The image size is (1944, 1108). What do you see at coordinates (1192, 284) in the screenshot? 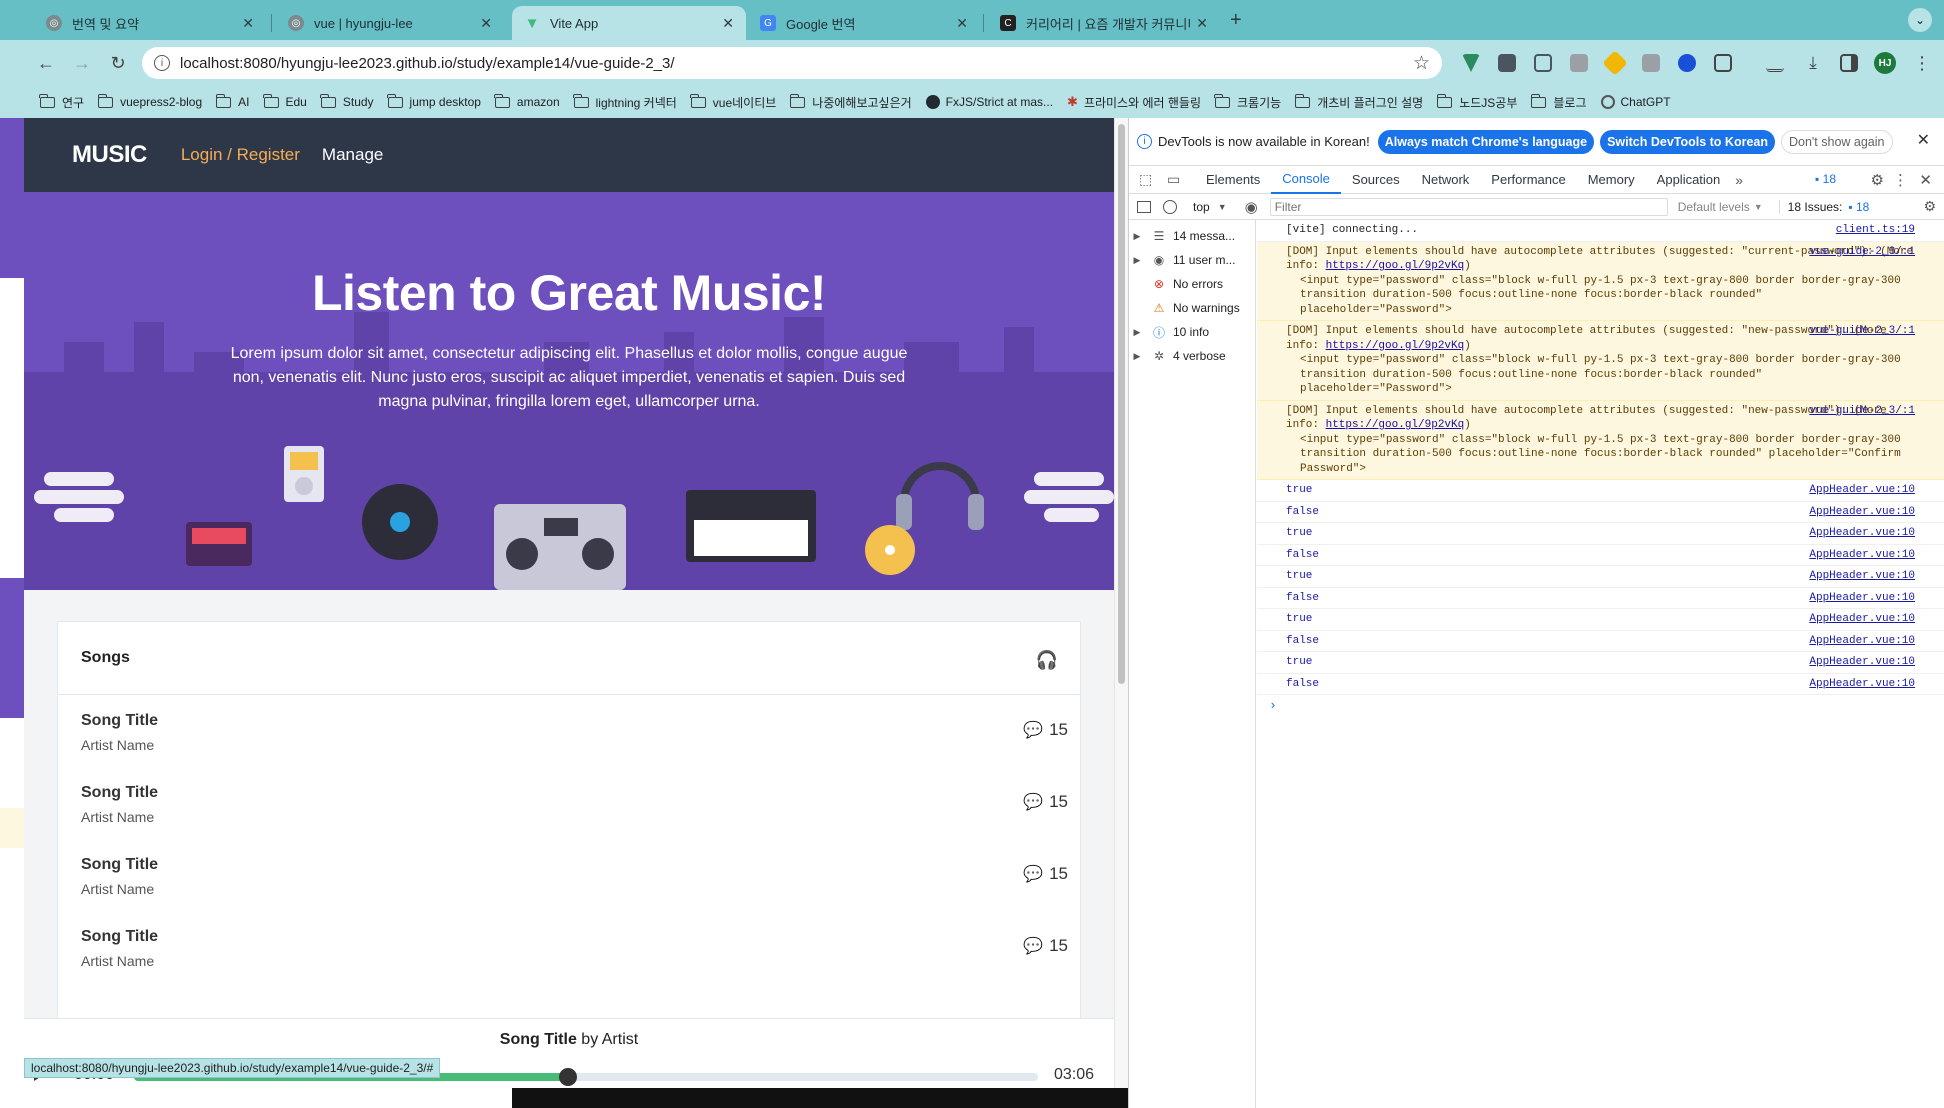
I see `sidebar-item-errors: ⊗ No errors` at bounding box center [1192, 284].